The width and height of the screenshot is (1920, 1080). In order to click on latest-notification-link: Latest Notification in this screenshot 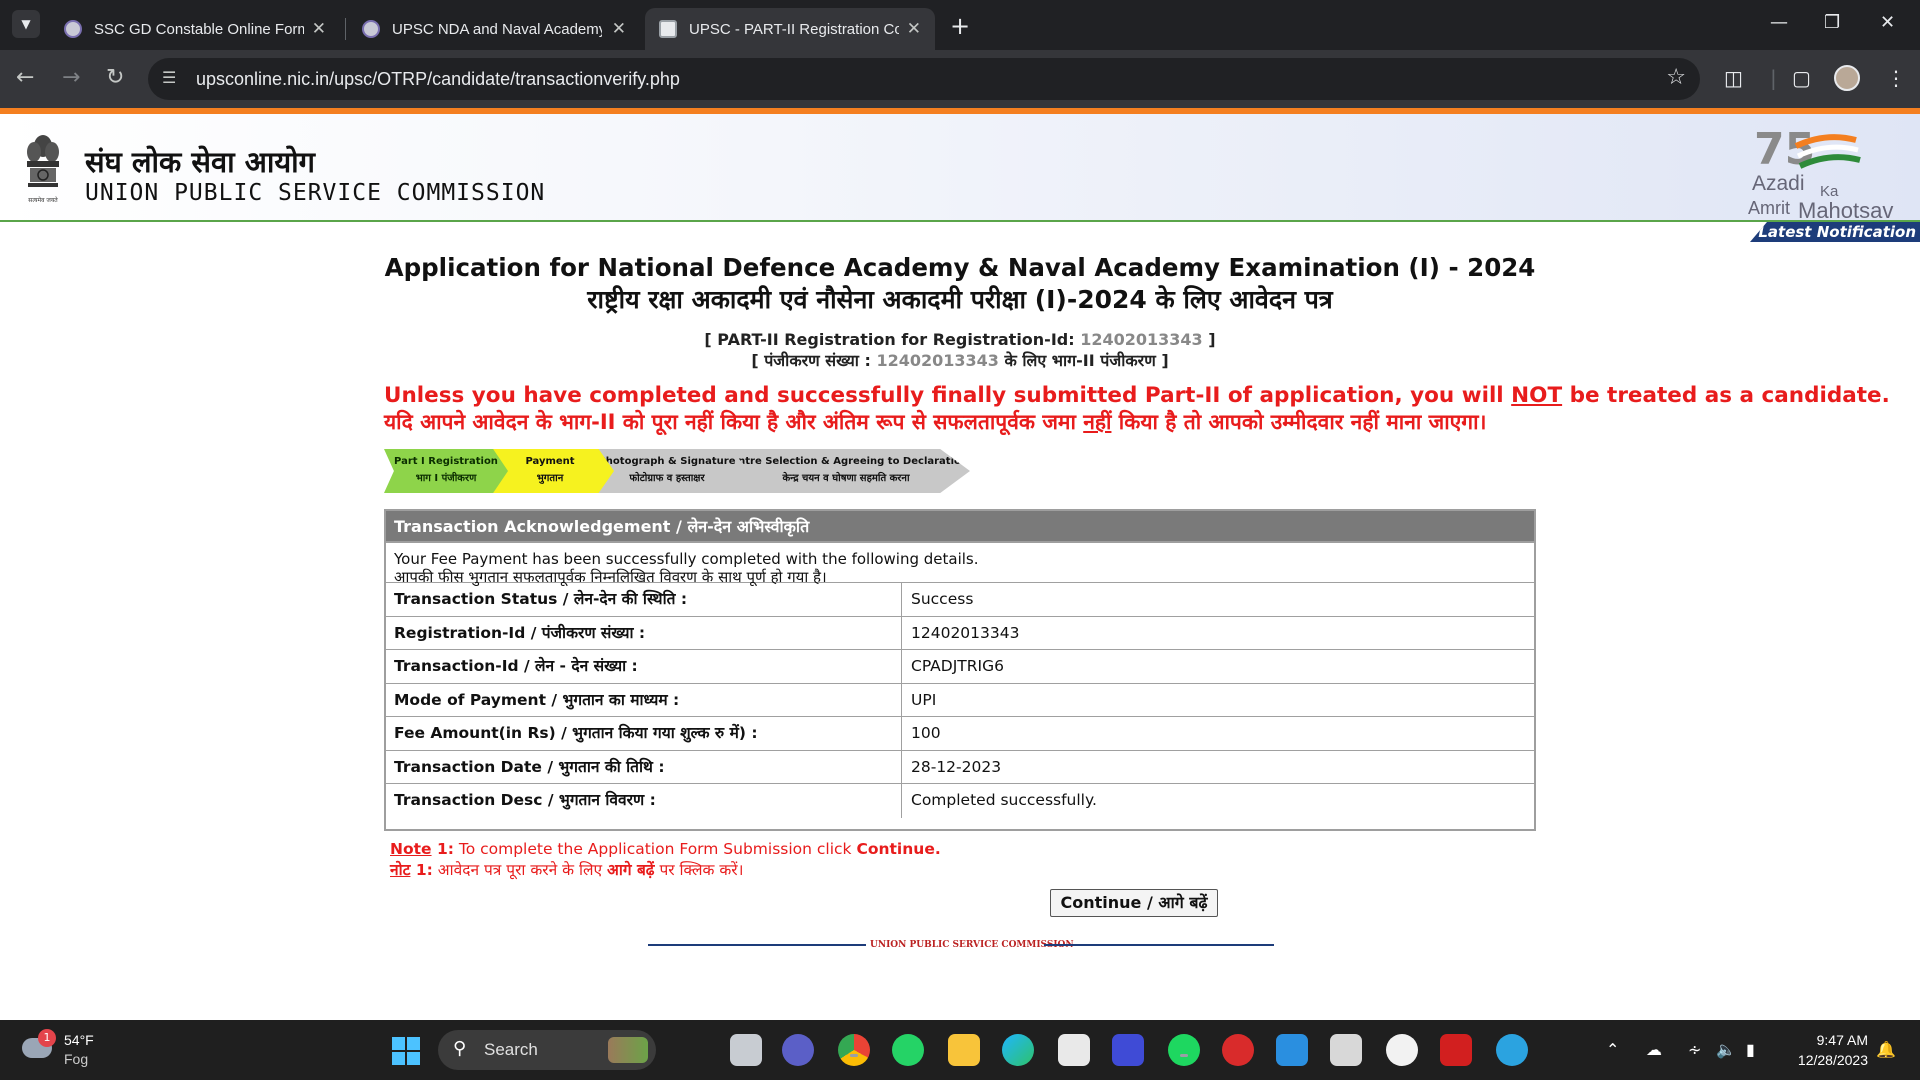, I will do `click(1835, 232)`.